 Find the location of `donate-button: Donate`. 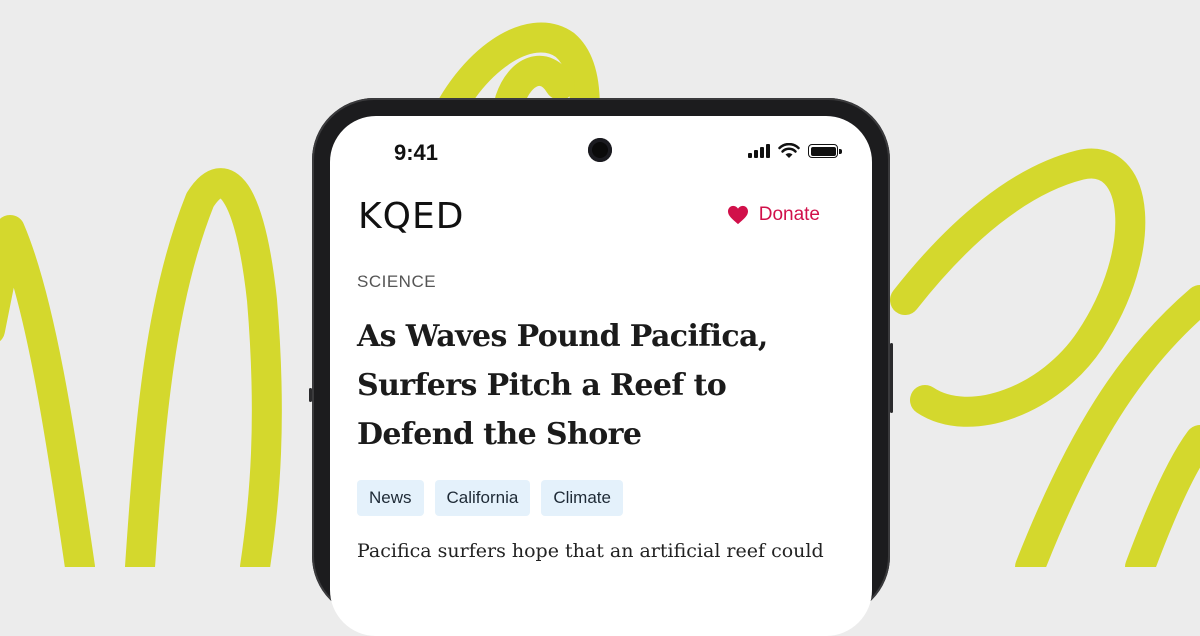

donate-button: Donate is located at coordinates (773, 215).